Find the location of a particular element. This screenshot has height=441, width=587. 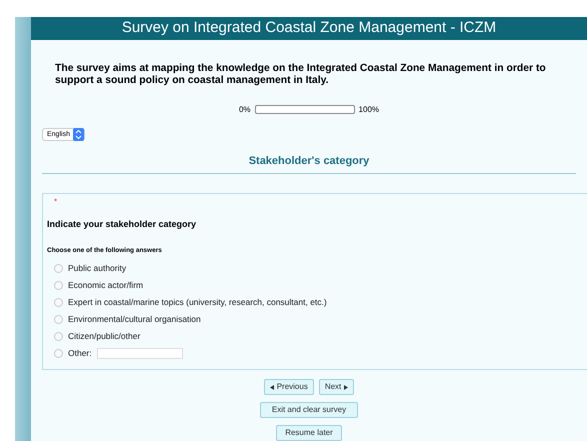

next-button: Next is located at coordinates (336, 387).